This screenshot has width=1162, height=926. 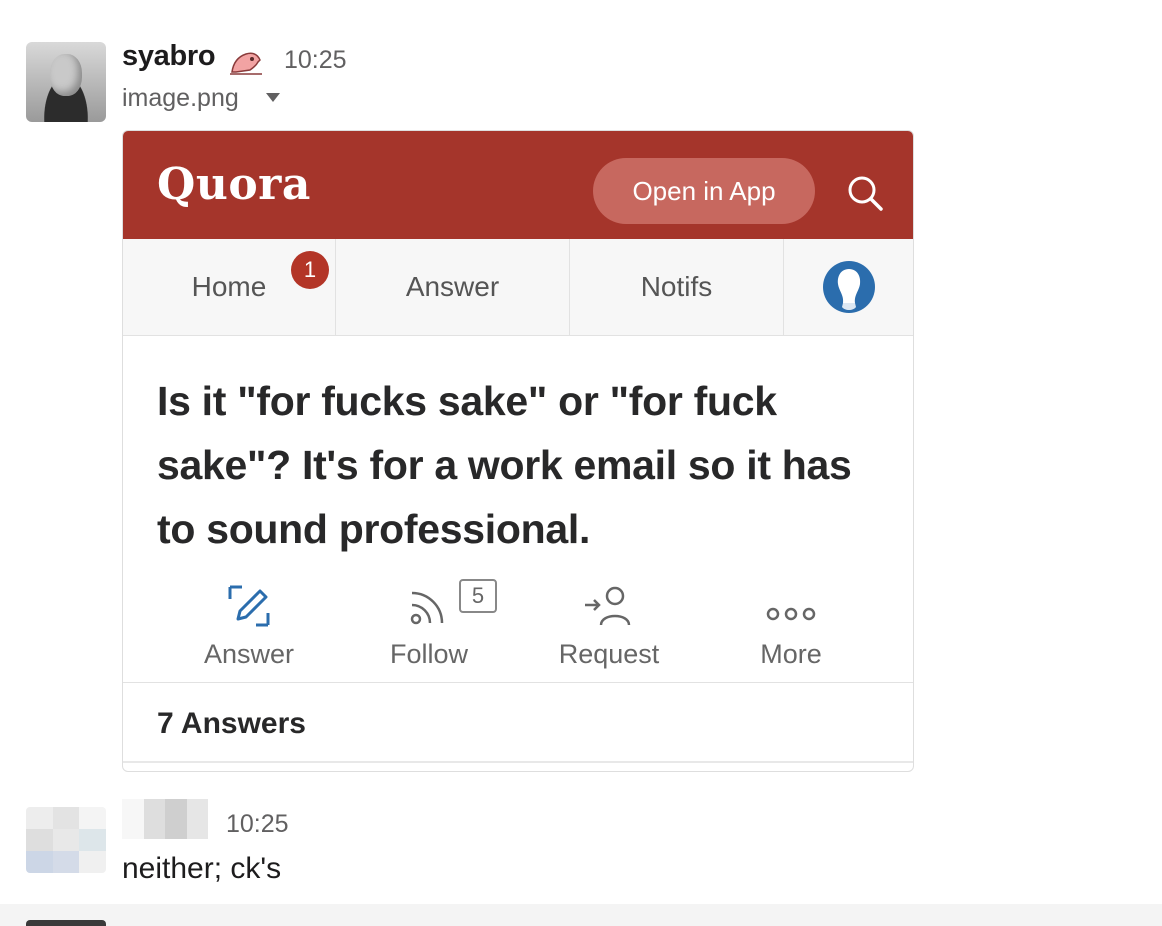 I want to click on tab-label: Notifs, so click(x=676, y=286).